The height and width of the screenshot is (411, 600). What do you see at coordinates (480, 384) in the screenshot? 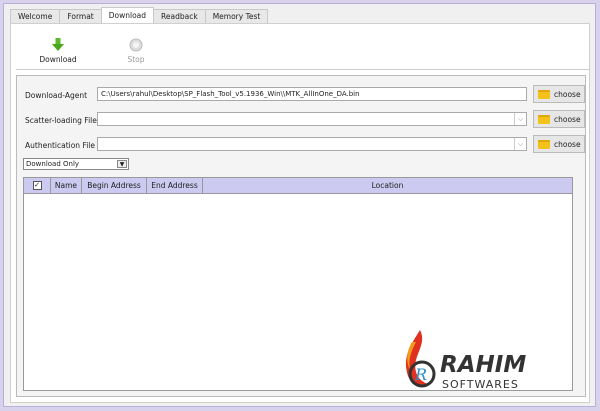
I see `svg-text: SOFTWARES` at bounding box center [480, 384].